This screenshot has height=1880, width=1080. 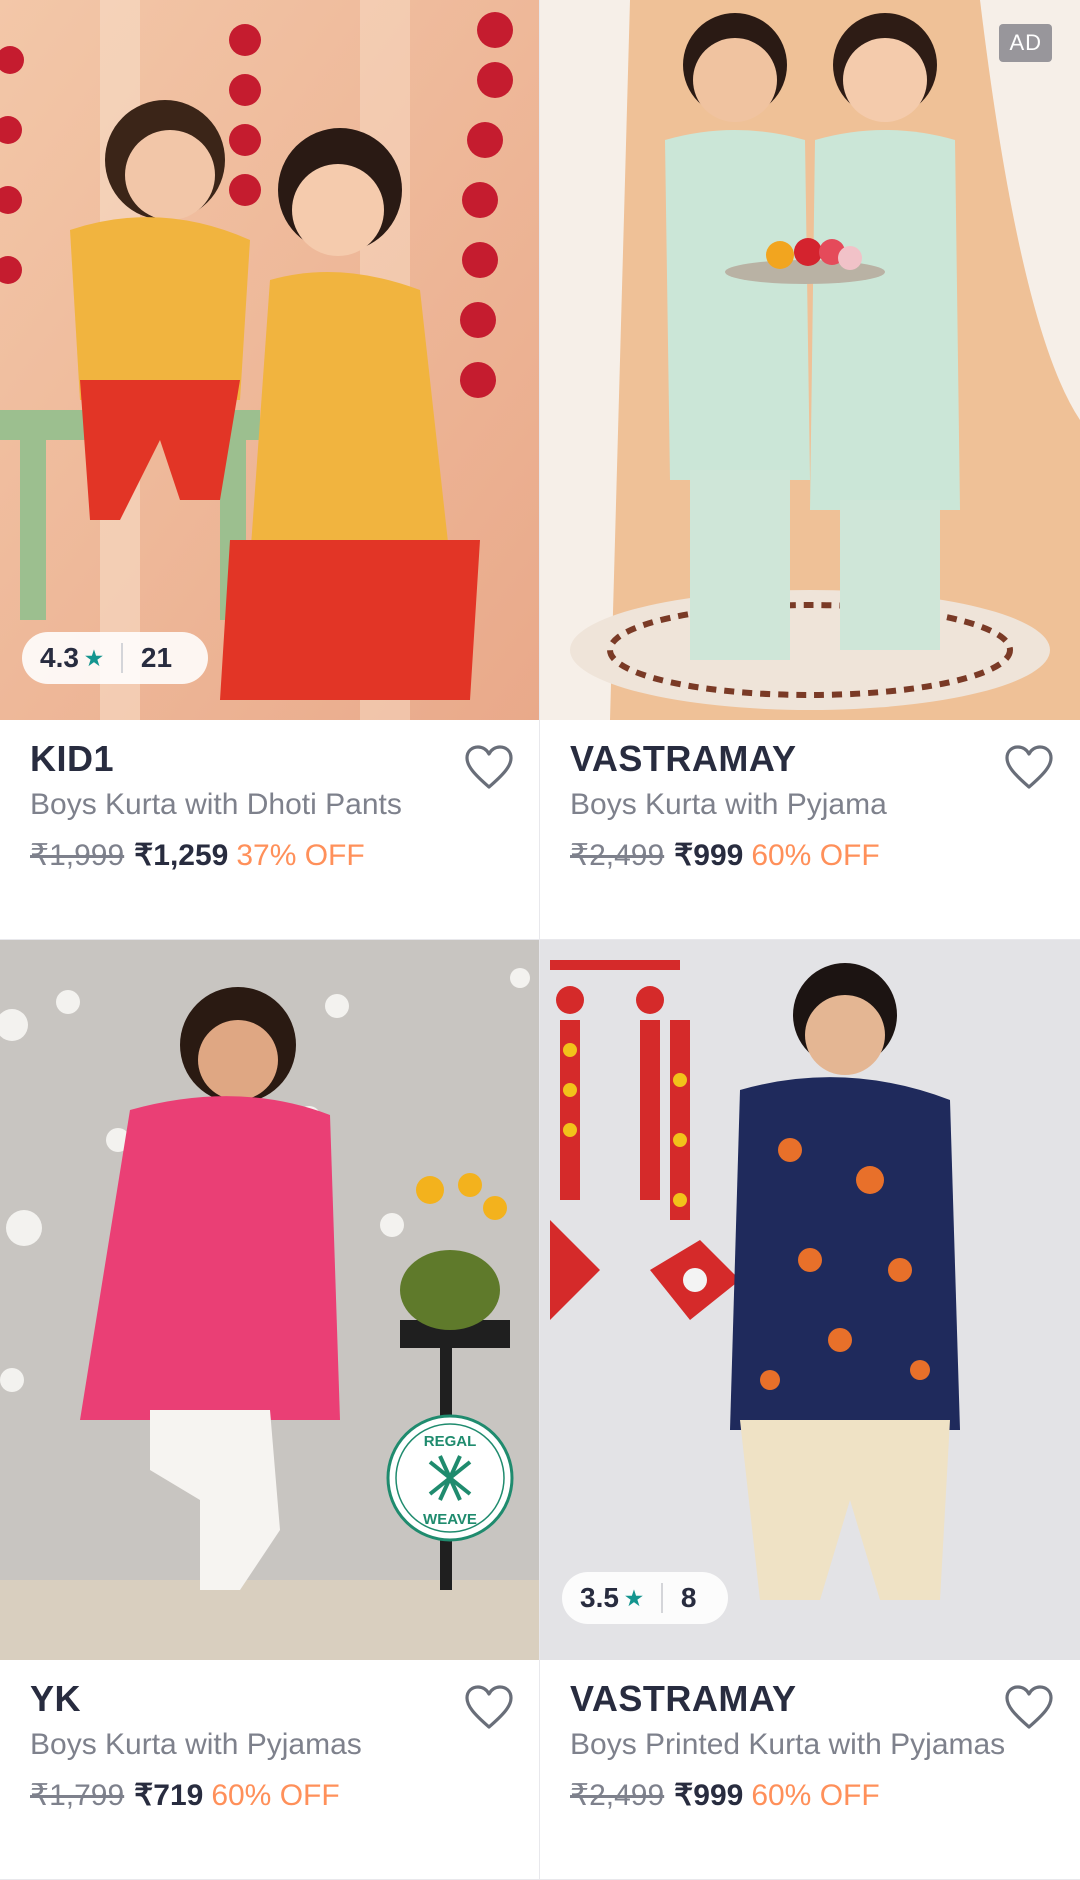 I want to click on brand-name: KID1, so click(x=72, y=758).